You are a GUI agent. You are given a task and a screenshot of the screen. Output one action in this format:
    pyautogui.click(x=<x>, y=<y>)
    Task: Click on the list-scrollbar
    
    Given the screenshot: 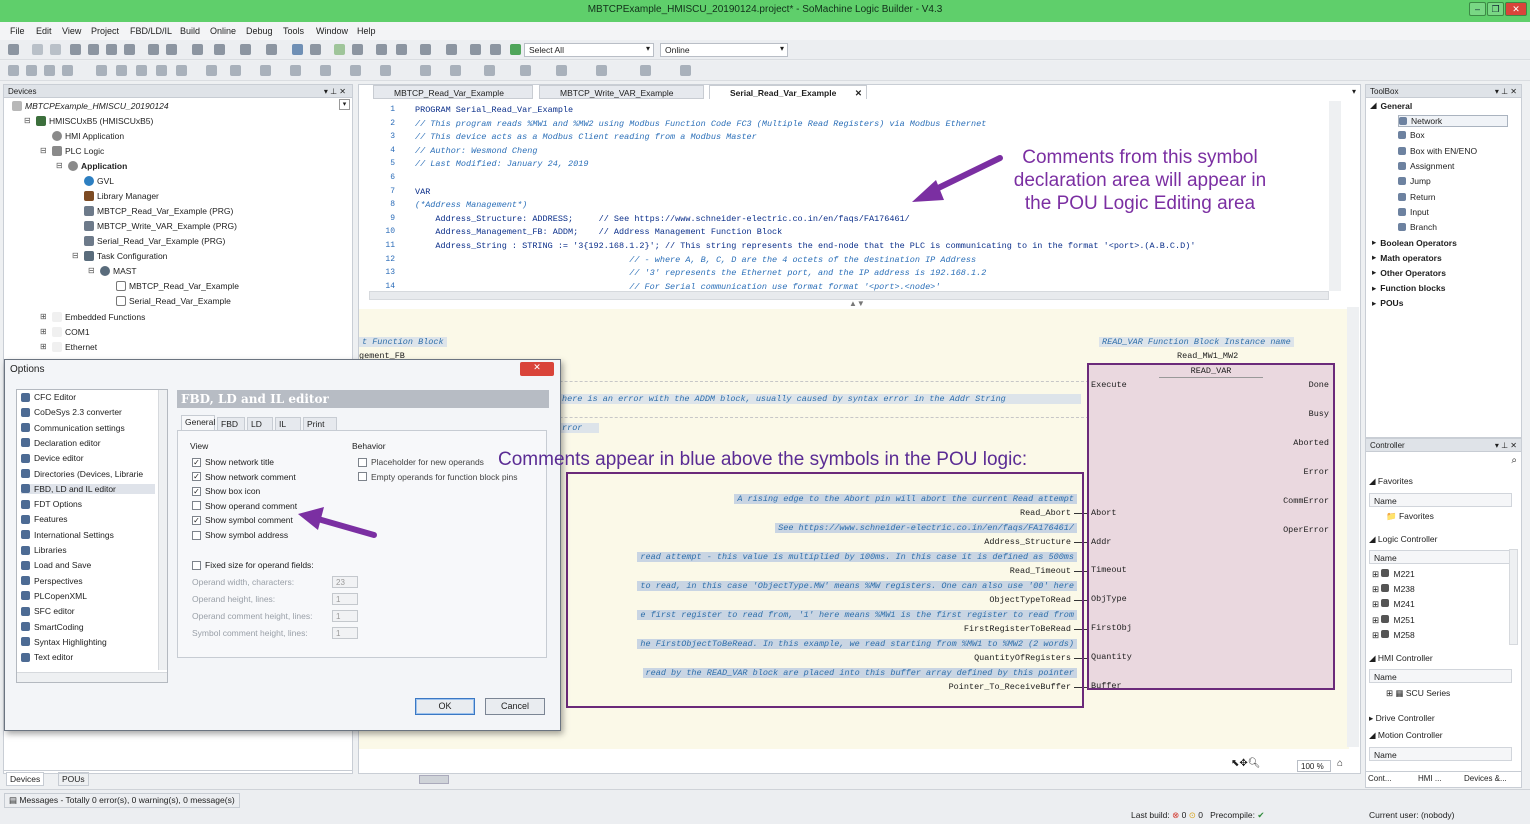 What is the action you would take?
    pyautogui.click(x=162, y=530)
    